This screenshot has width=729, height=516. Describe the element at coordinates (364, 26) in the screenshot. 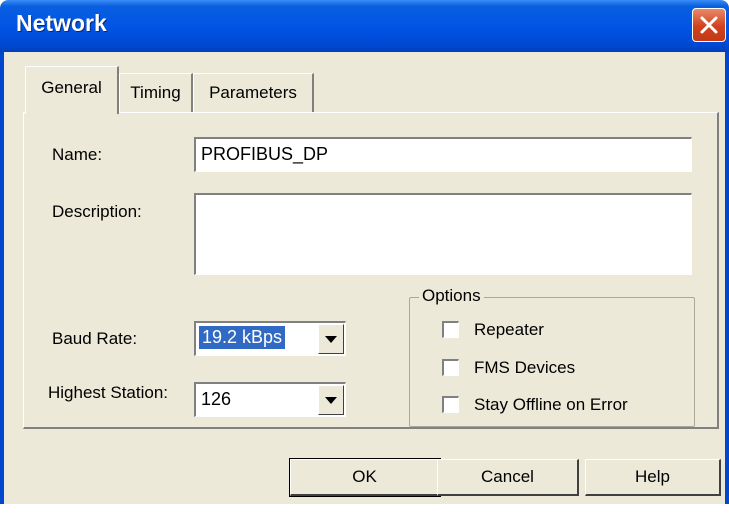

I see `title-bar: Network` at that location.